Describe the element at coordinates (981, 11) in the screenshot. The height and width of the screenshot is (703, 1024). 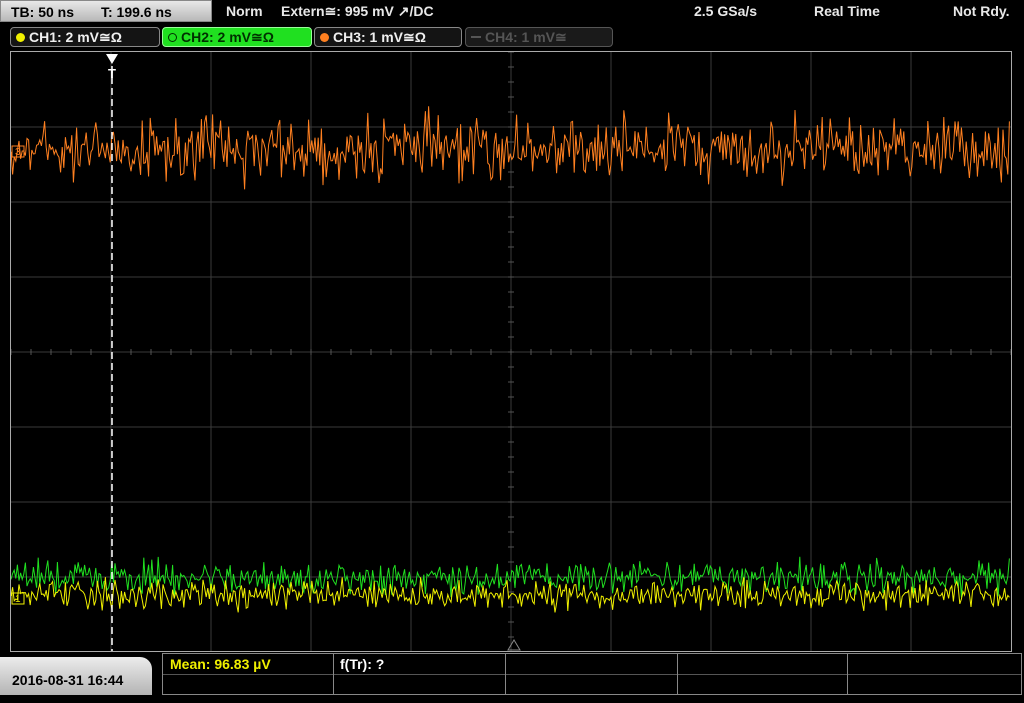
I see `acquisition-status: Not Rdy.` at that location.